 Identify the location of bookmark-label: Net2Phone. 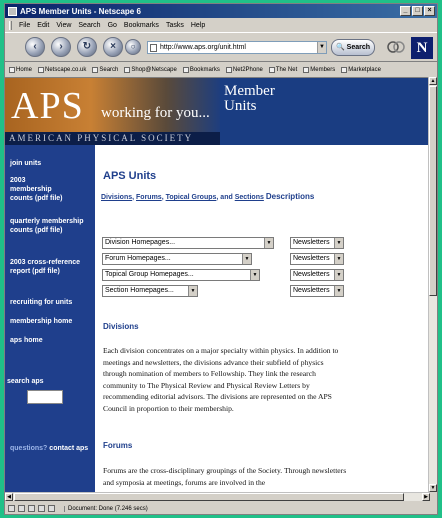
(247, 69).